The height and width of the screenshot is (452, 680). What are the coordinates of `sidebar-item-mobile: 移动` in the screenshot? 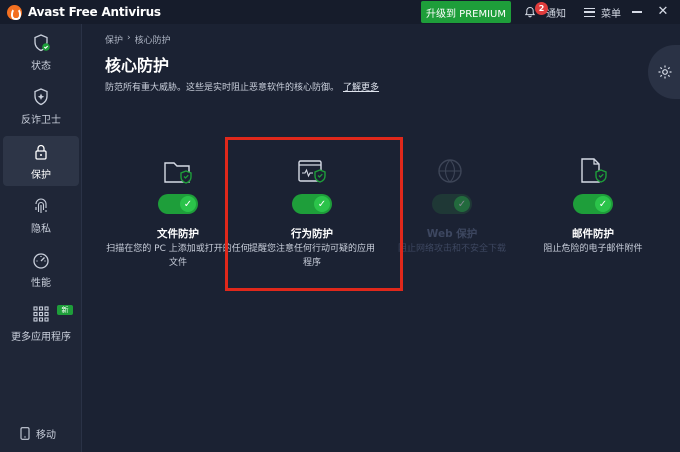 It's located at (38, 433).